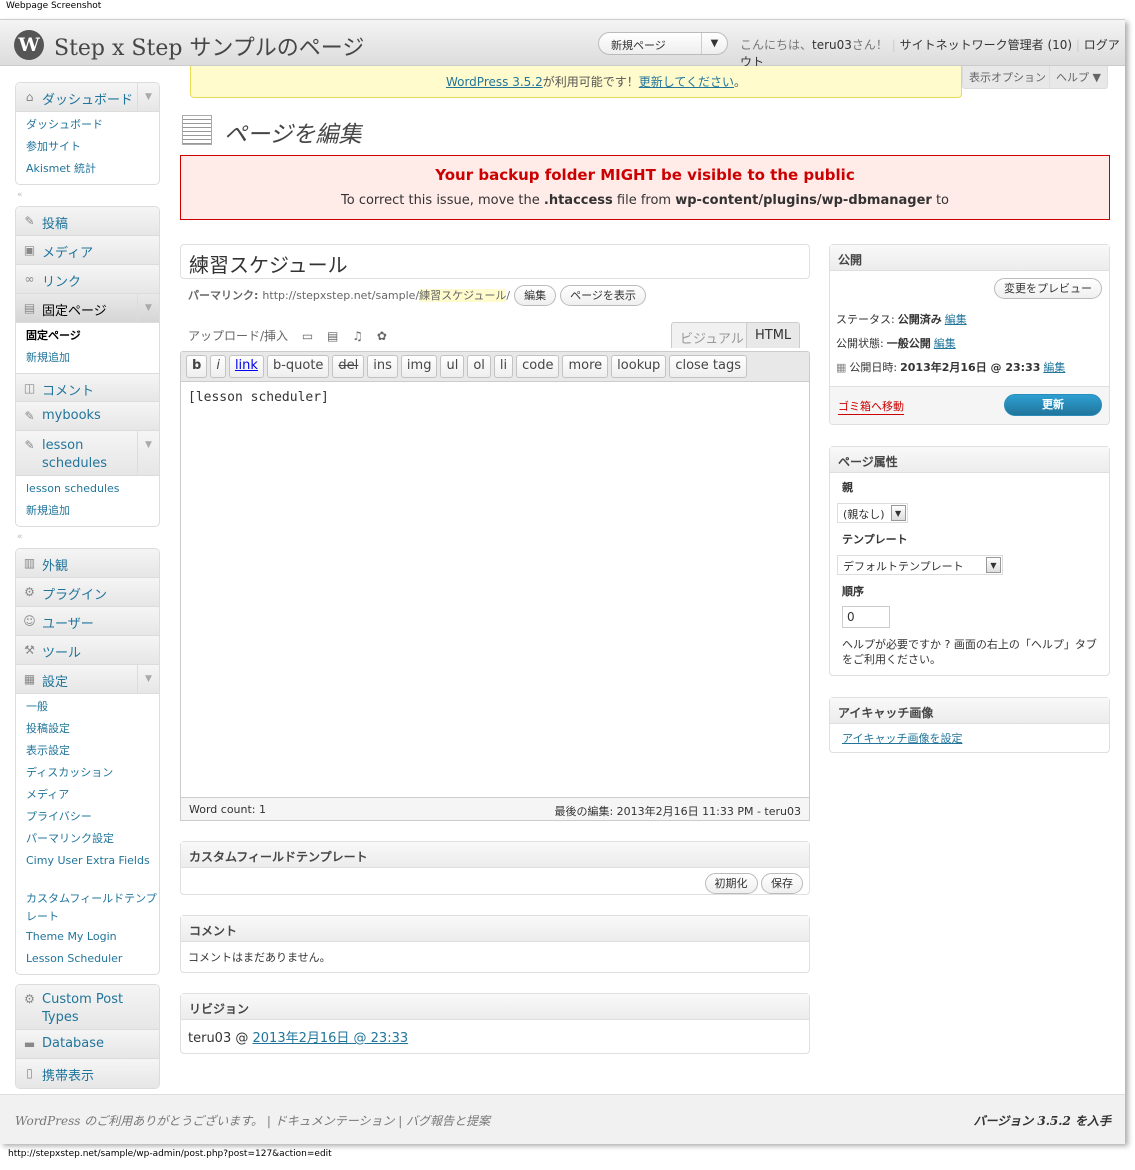  Describe the element at coordinates (92, 773) in the screenshot. I see `submenu-discussion: ディスカッション` at that location.